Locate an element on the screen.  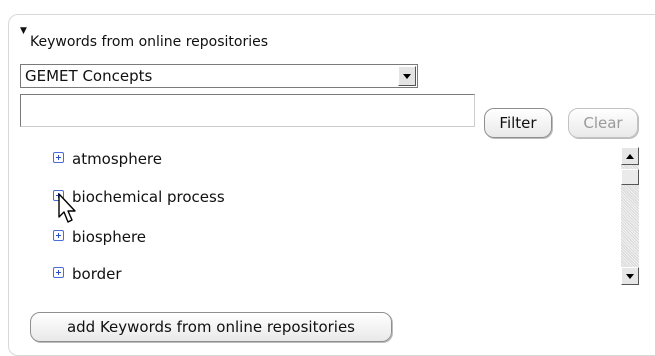
scroll-down-icon is located at coordinates (630, 276).